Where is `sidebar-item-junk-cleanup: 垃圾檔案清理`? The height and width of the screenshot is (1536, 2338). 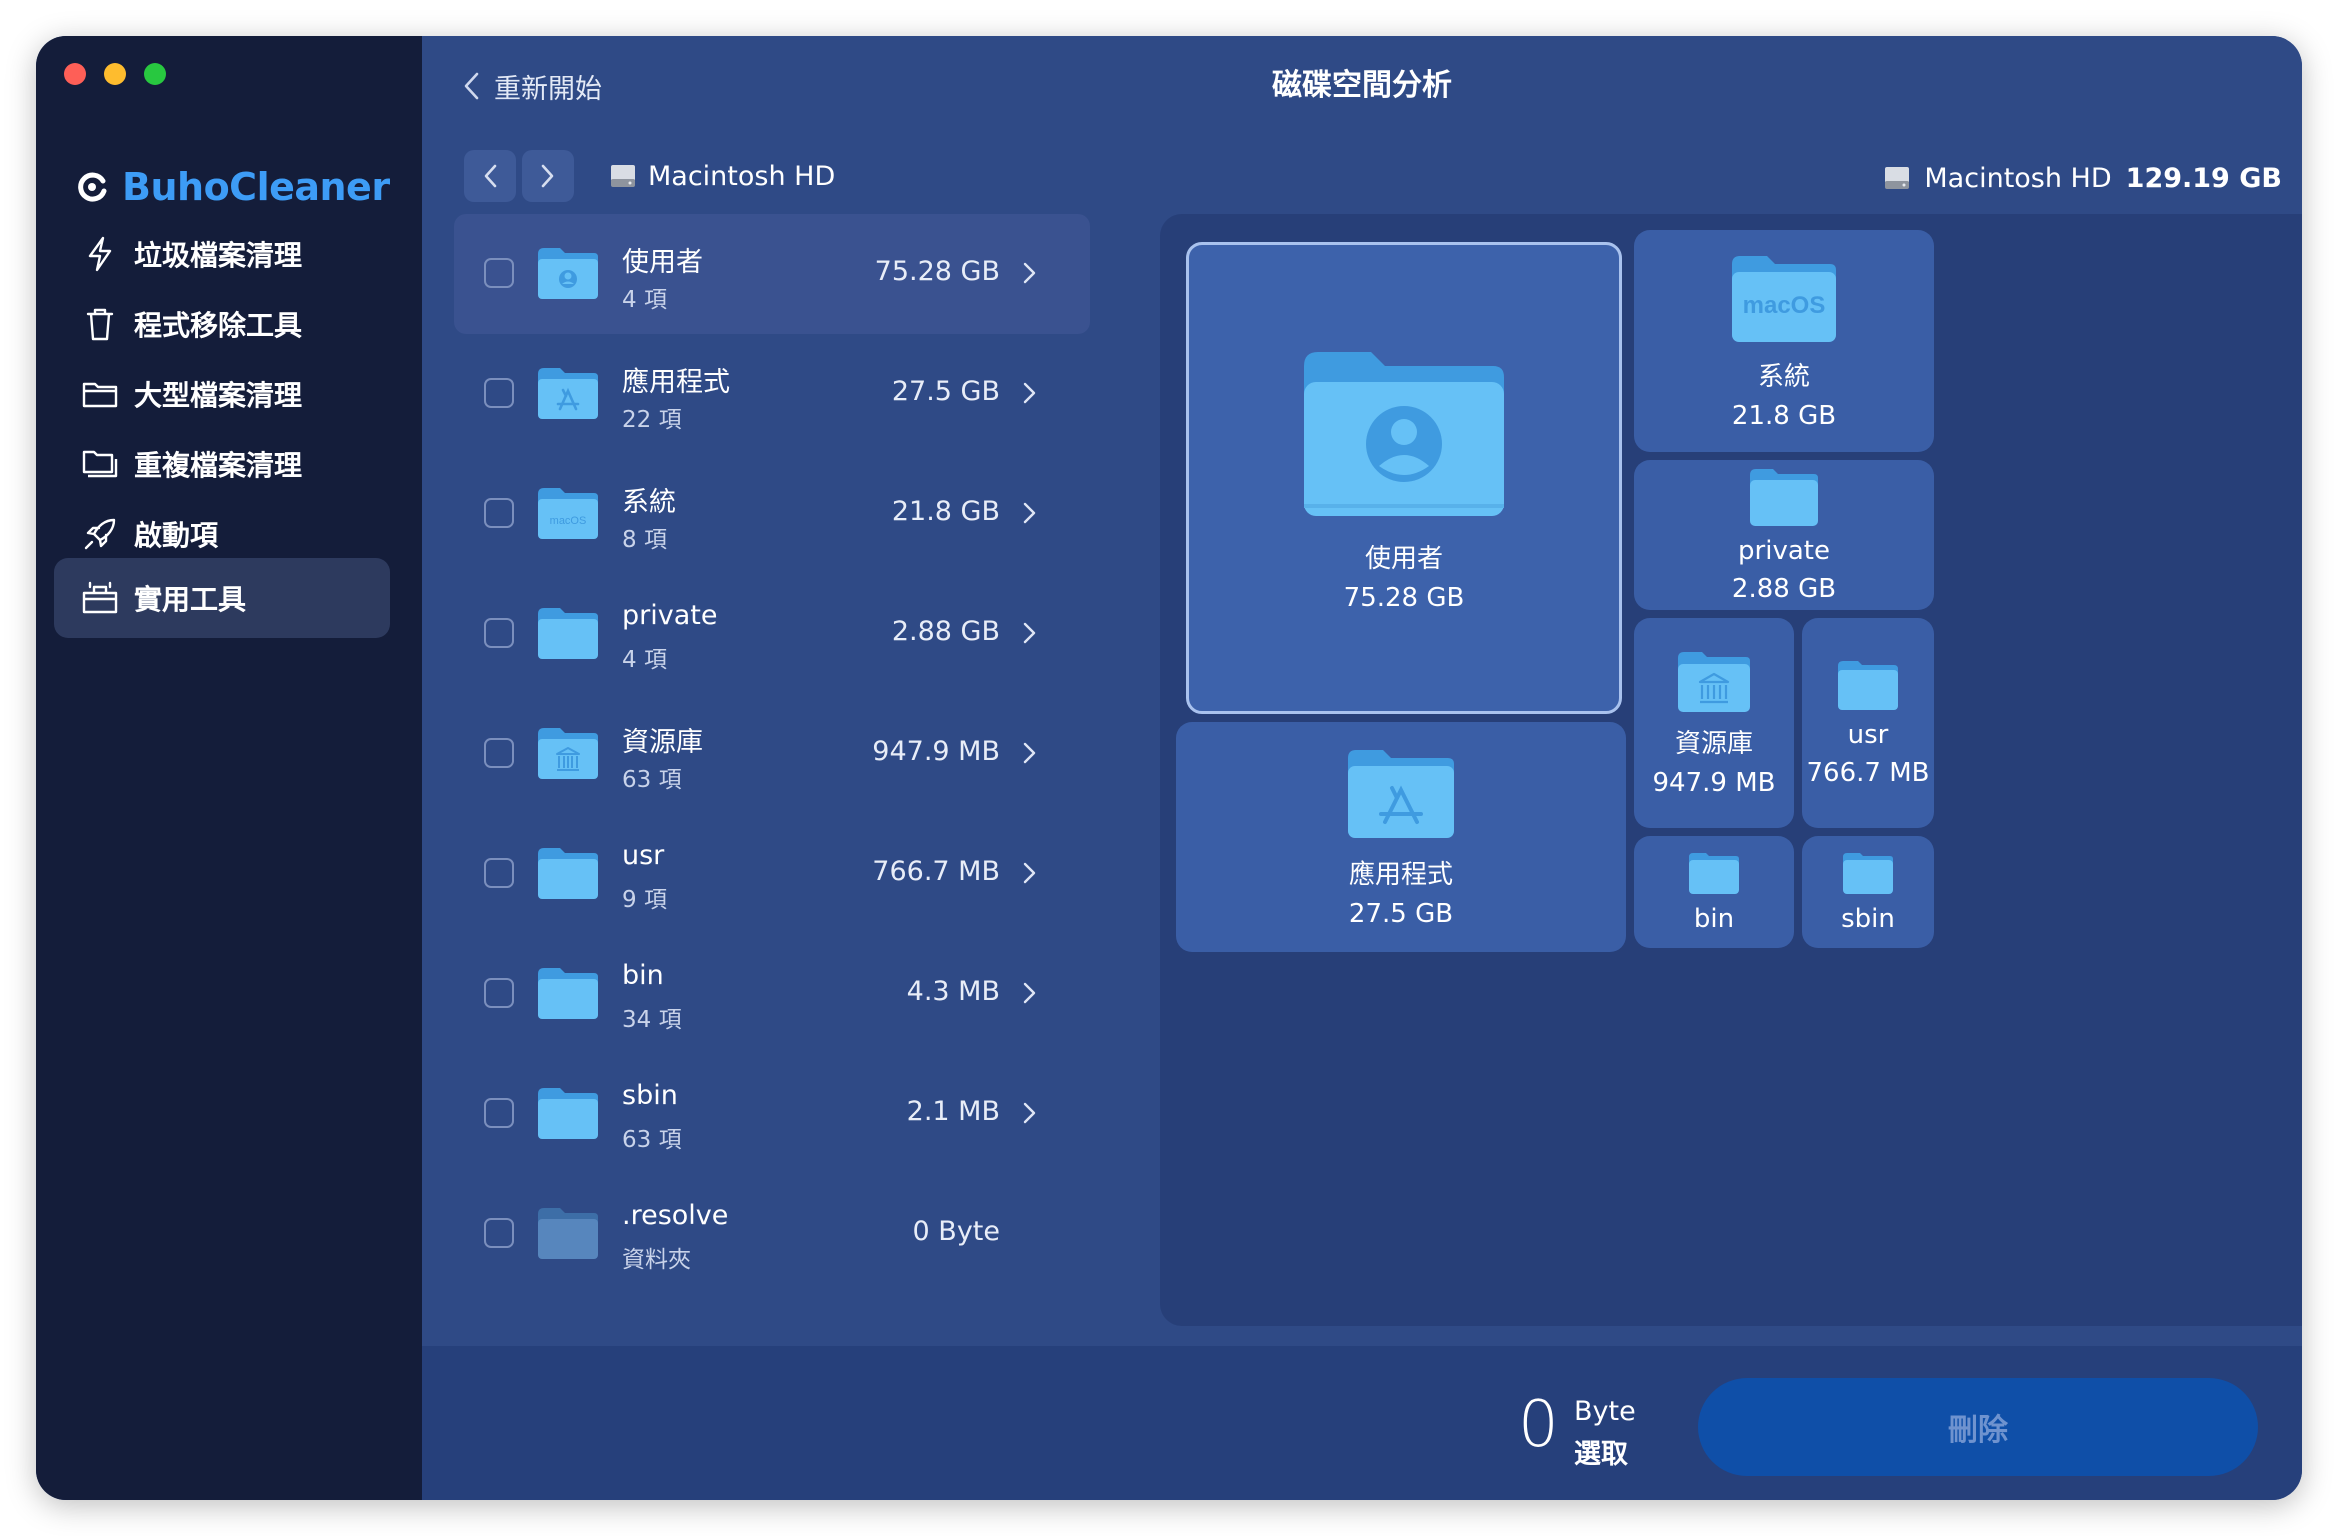 sidebar-item-junk-cleanup: 垃圾檔案清理 is located at coordinates (222, 254).